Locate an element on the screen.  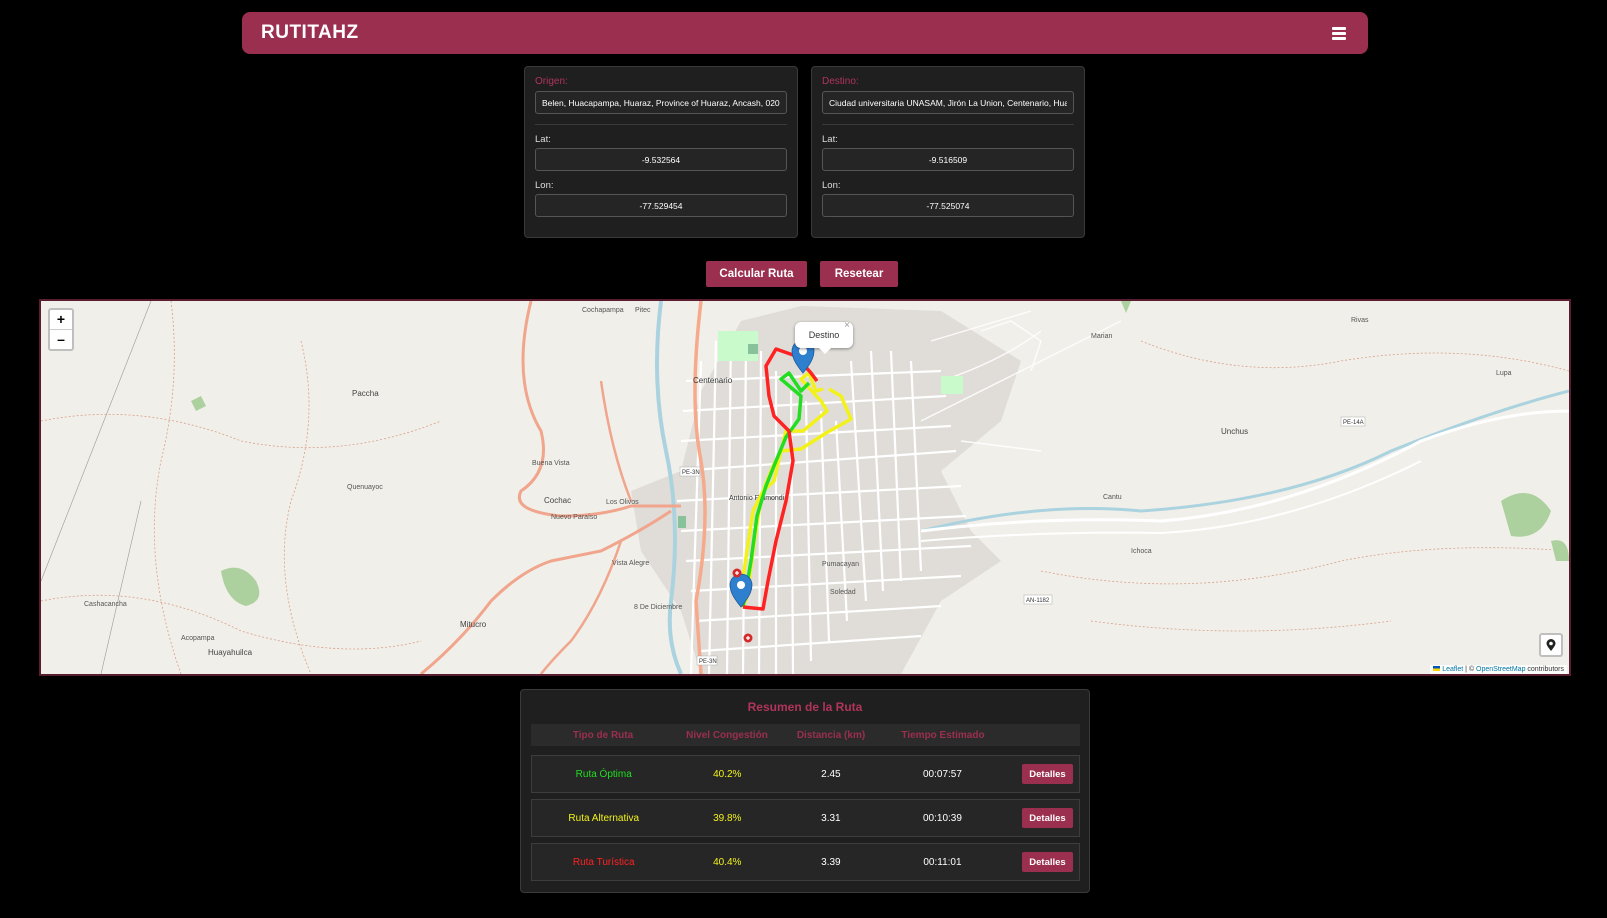
map-label-losolivos: Los Olivos is located at coordinates (622, 502).